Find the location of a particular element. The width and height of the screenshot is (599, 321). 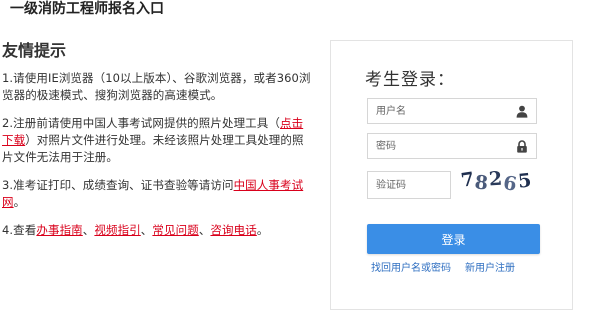

guide-link: 办事指南 is located at coordinates (59, 230).